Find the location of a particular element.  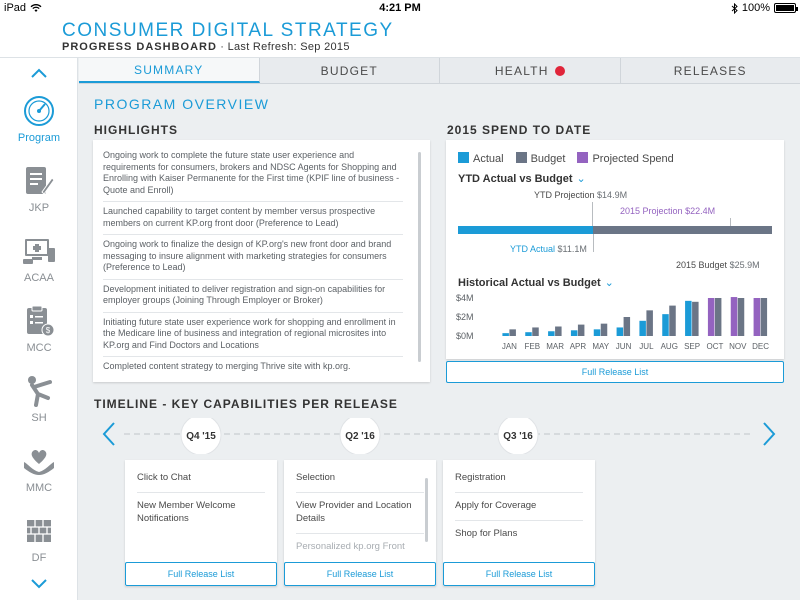

ytd-actual-label: YTD Actual $11.1M is located at coordinates (548, 249).